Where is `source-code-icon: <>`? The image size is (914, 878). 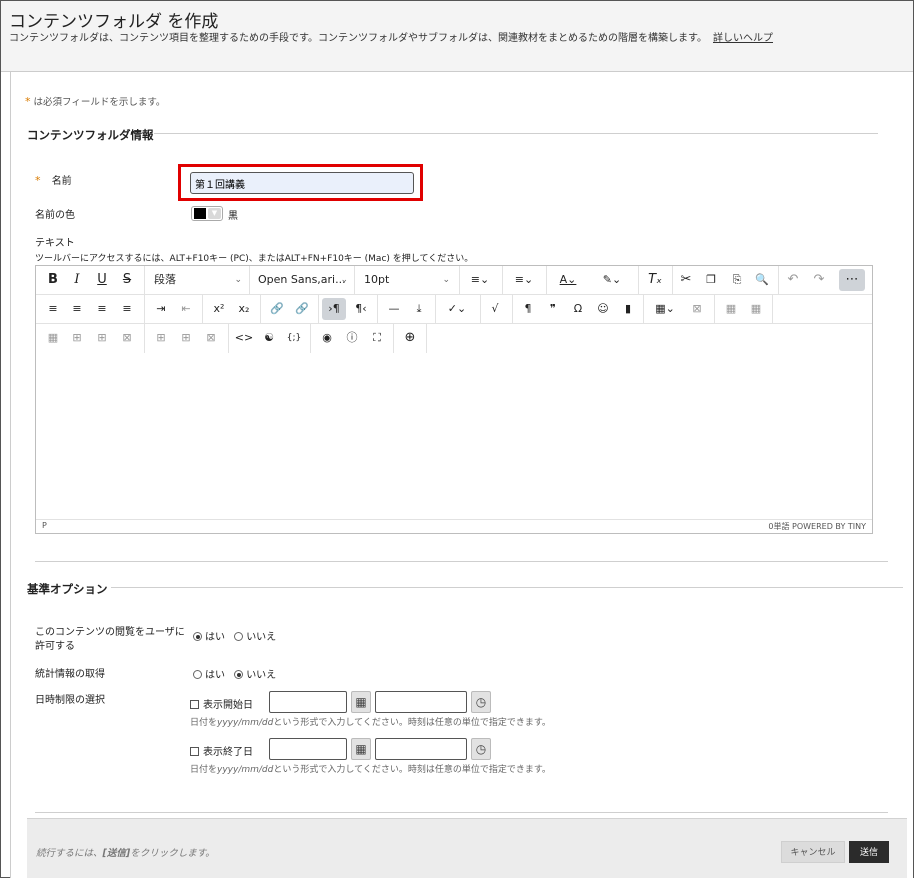 source-code-icon: <> is located at coordinates (244, 338).